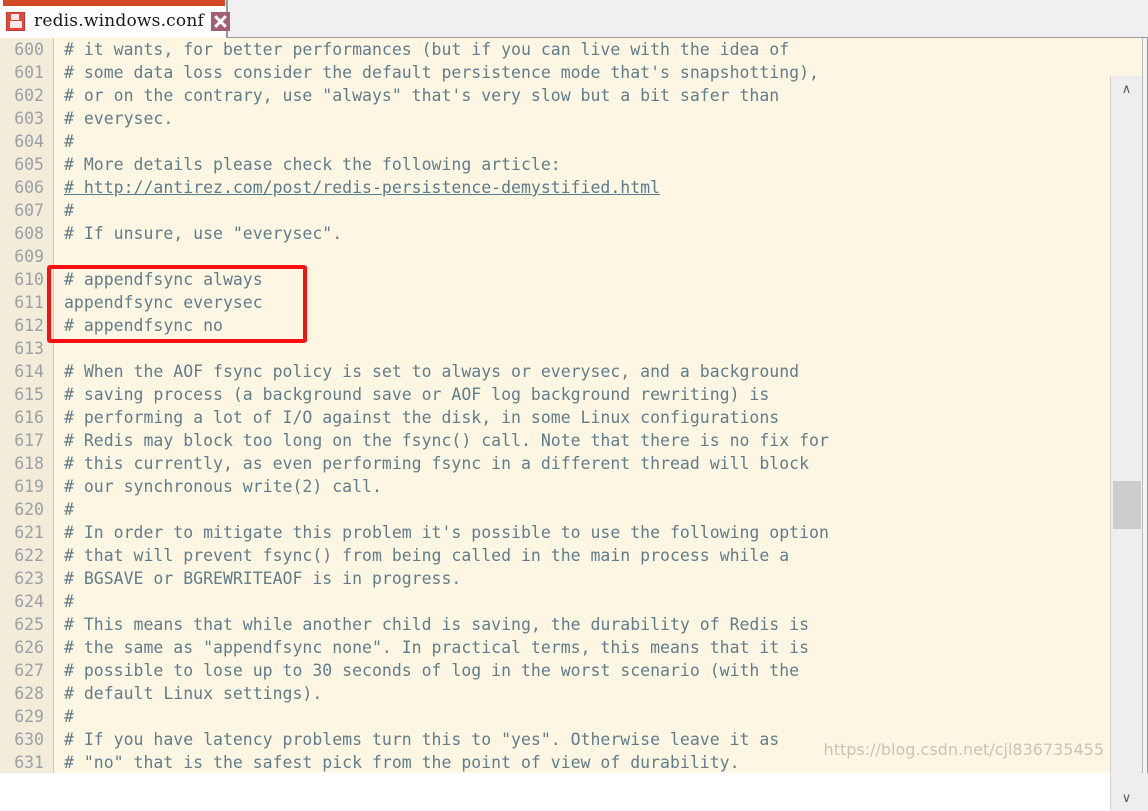  I want to click on code-line: 629 #, so click(555, 716).